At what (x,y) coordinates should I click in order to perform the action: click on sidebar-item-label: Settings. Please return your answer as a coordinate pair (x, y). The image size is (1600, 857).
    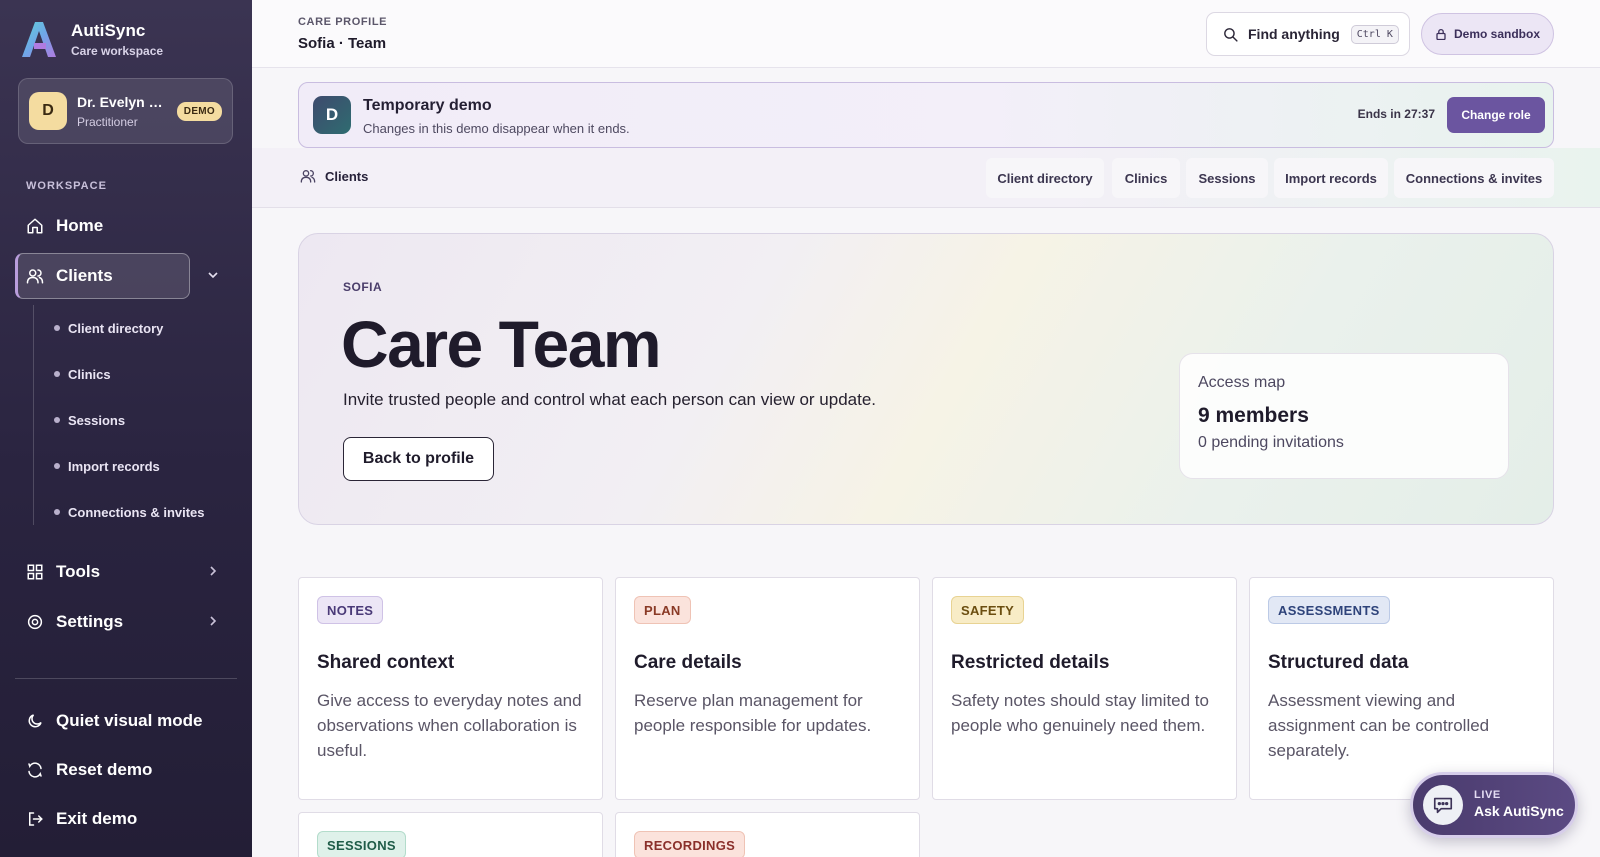
    Looking at the image, I should click on (90, 621).